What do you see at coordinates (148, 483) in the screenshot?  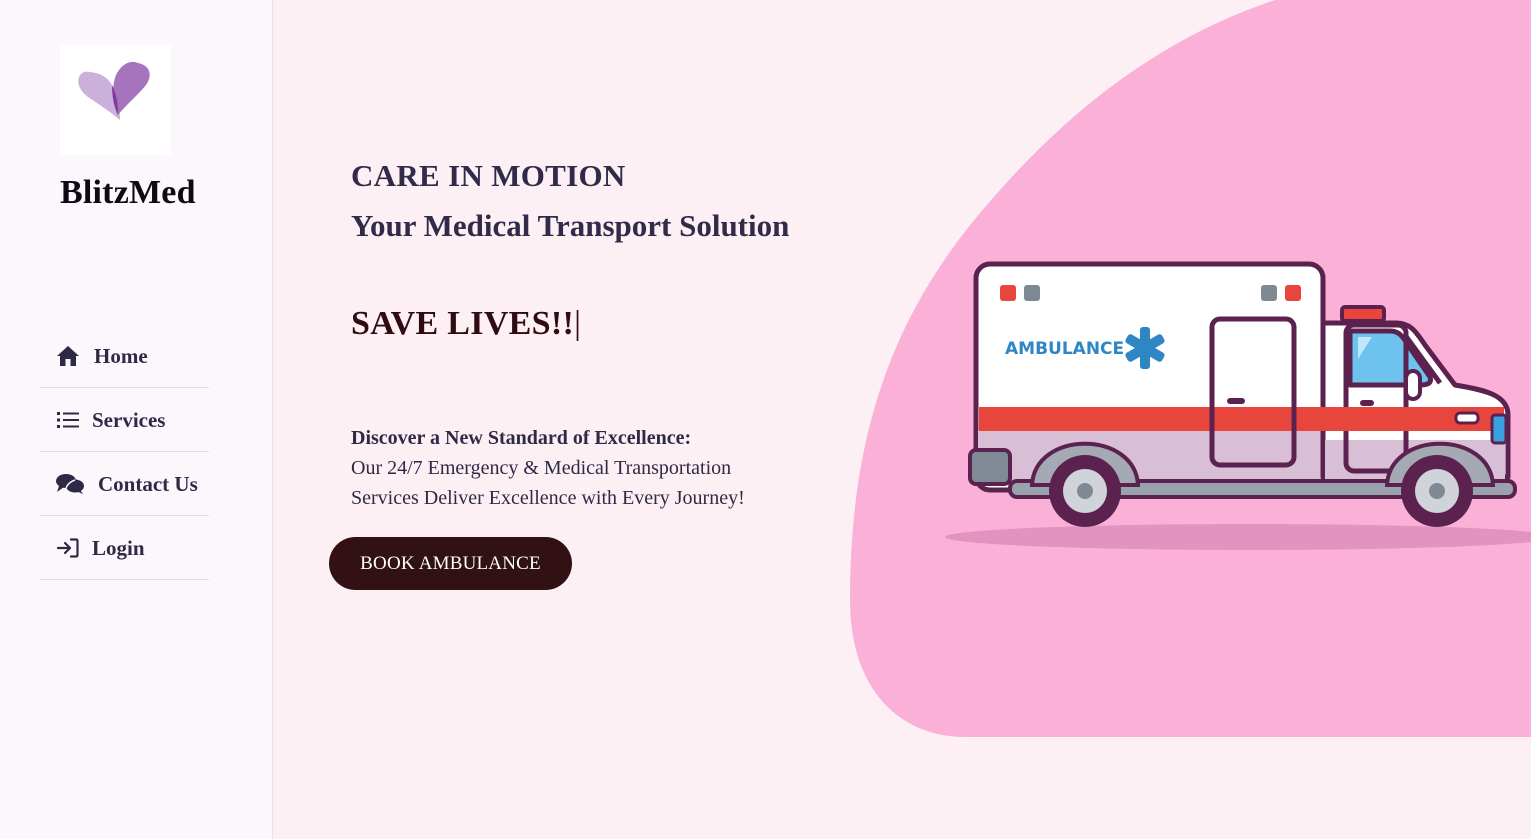 I see `nav-item-label: Contact Us` at bounding box center [148, 483].